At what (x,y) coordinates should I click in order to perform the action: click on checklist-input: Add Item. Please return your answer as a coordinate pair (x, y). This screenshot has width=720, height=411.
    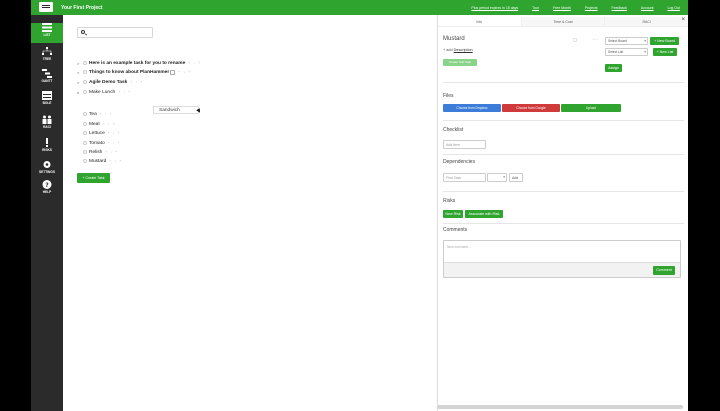
    Looking at the image, I should click on (464, 144).